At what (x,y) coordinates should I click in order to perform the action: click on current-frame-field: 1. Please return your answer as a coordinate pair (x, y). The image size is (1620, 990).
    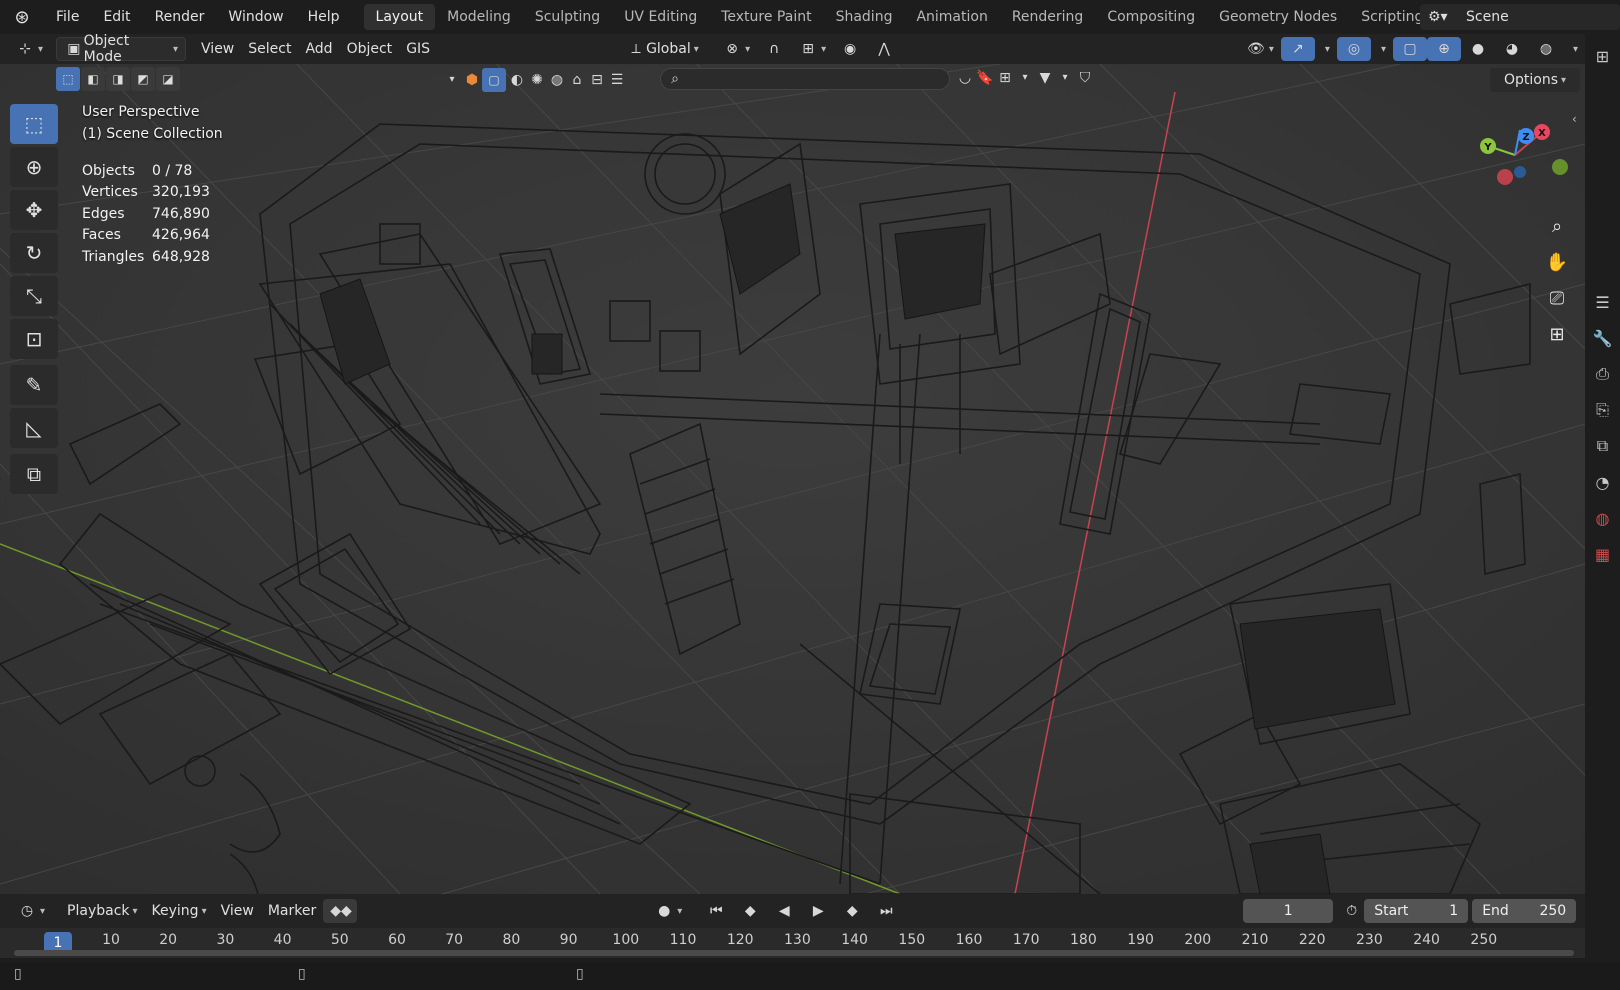
    Looking at the image, I should click on (1288, 911).